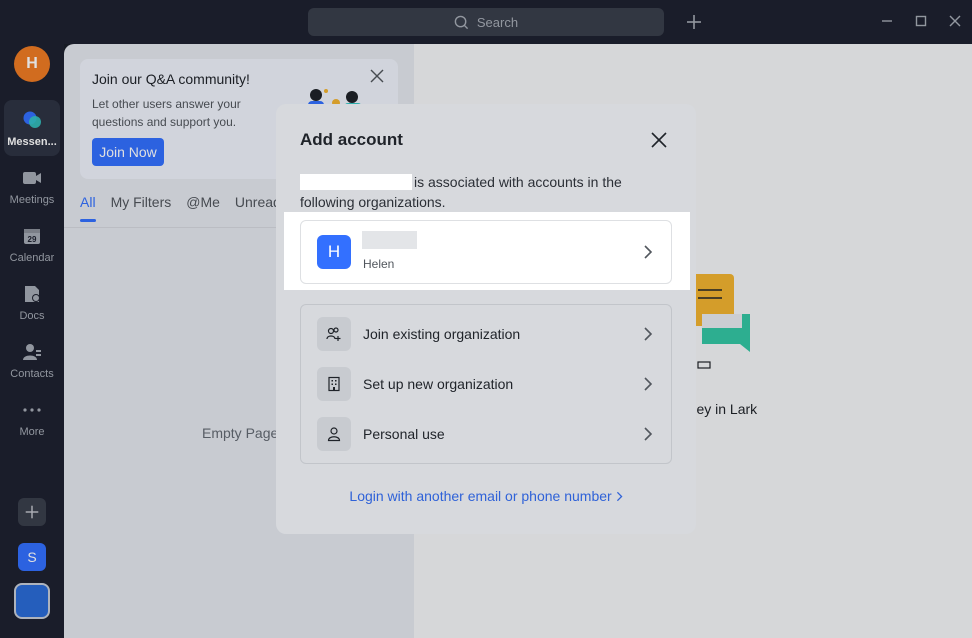  Describe the element at coordinates (351, 139) in the screenshot. I see `dialog-title: Add account` at that location.